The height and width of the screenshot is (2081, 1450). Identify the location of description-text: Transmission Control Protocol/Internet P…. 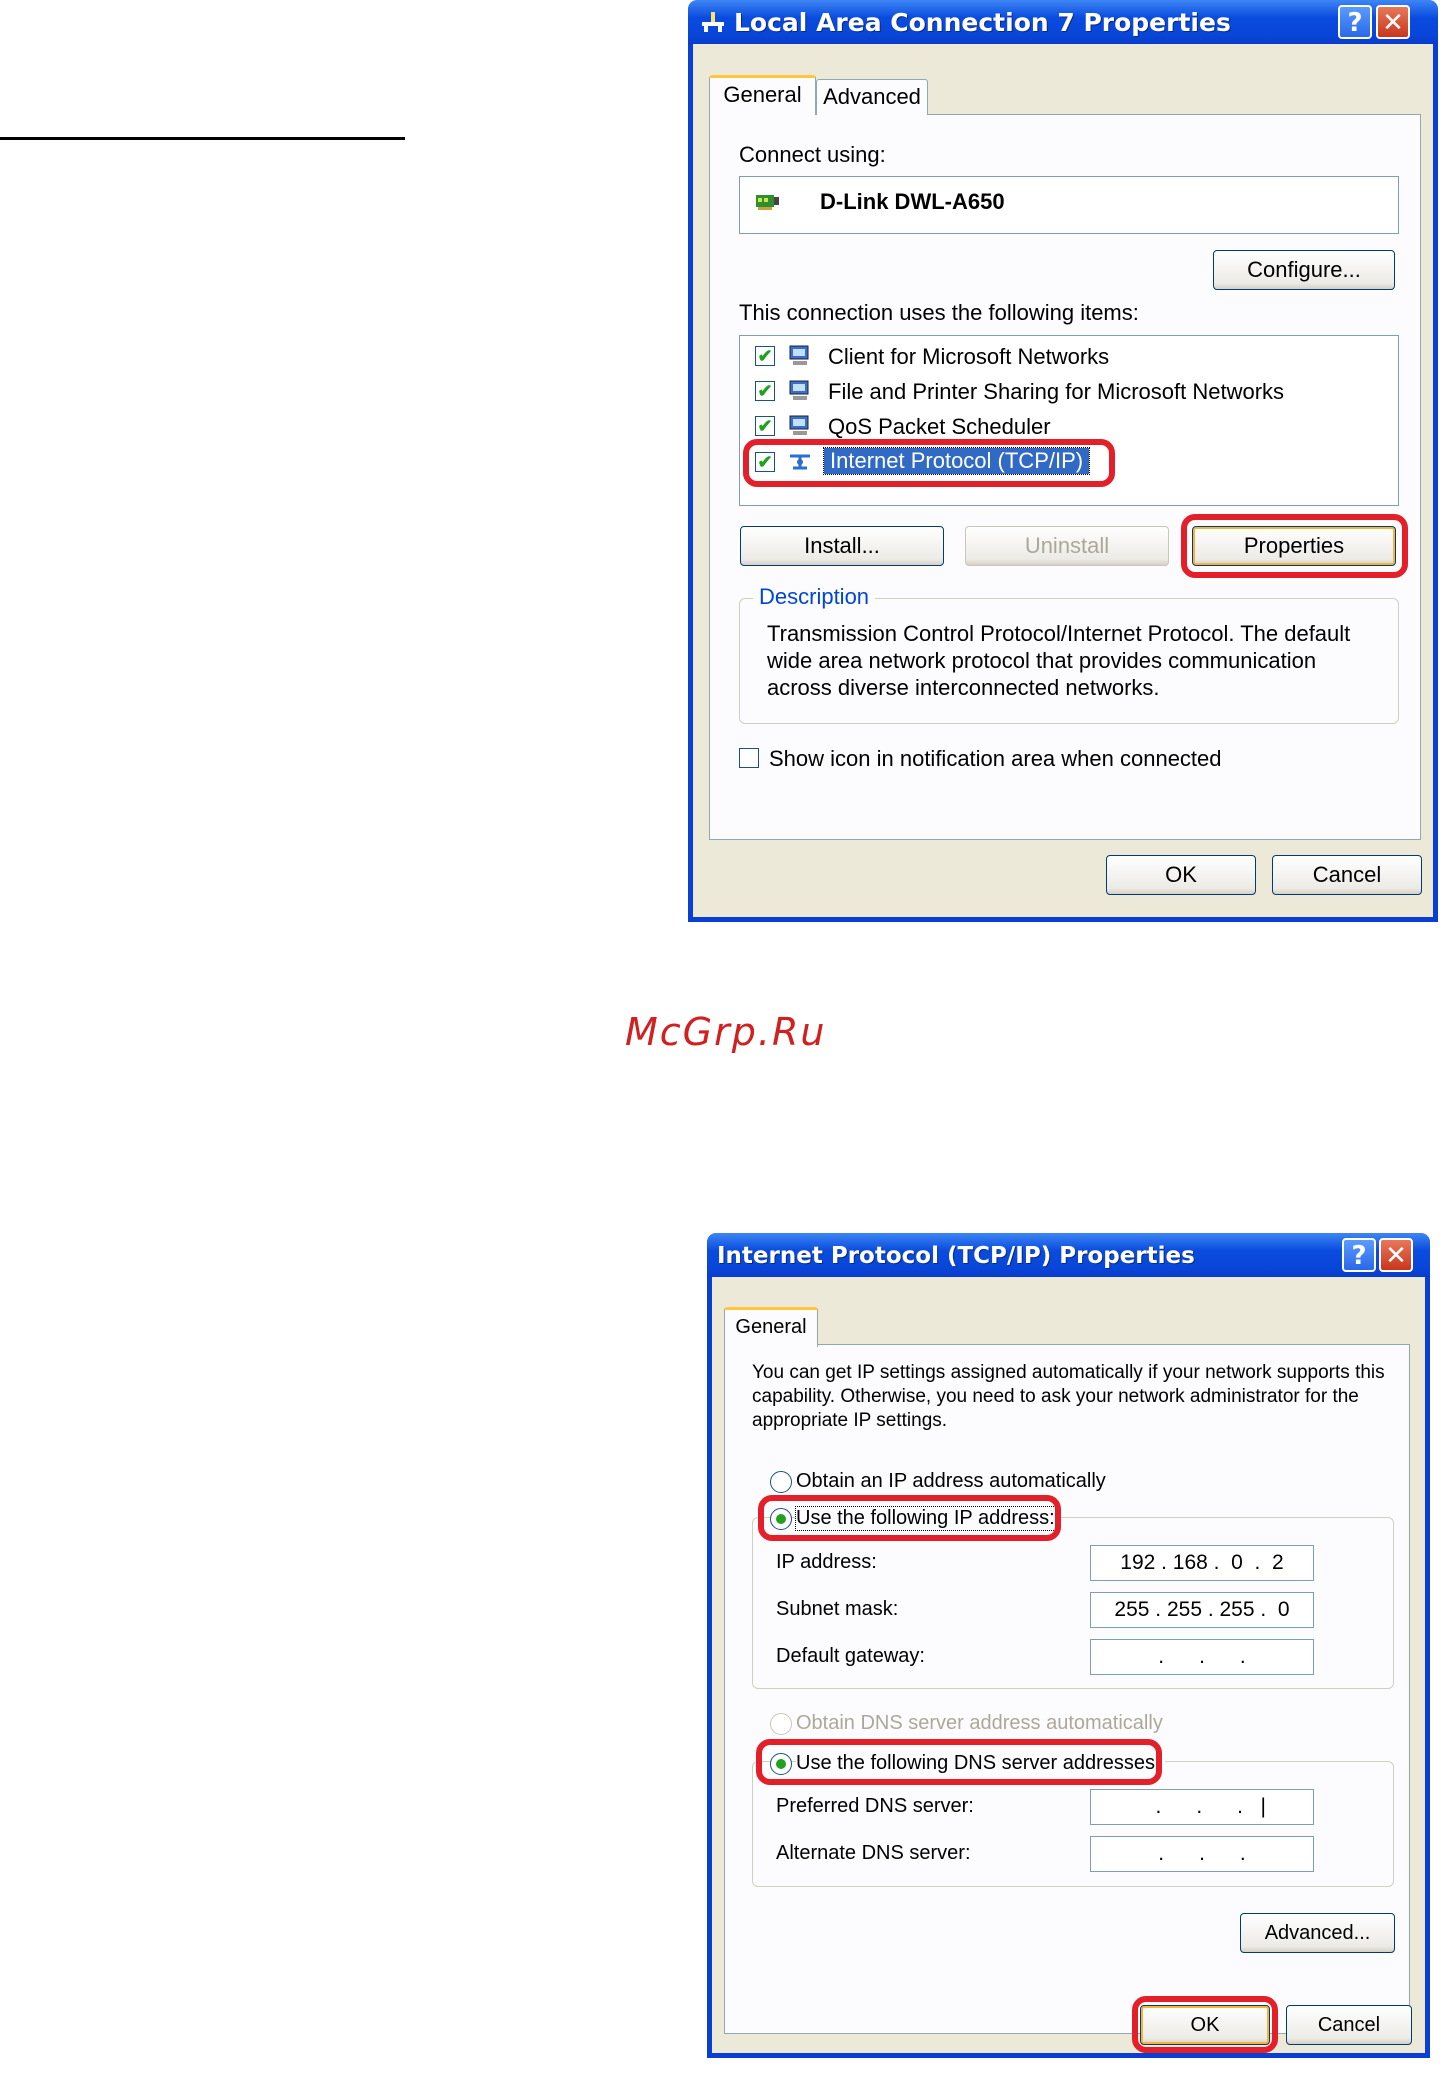
(1059, 660).